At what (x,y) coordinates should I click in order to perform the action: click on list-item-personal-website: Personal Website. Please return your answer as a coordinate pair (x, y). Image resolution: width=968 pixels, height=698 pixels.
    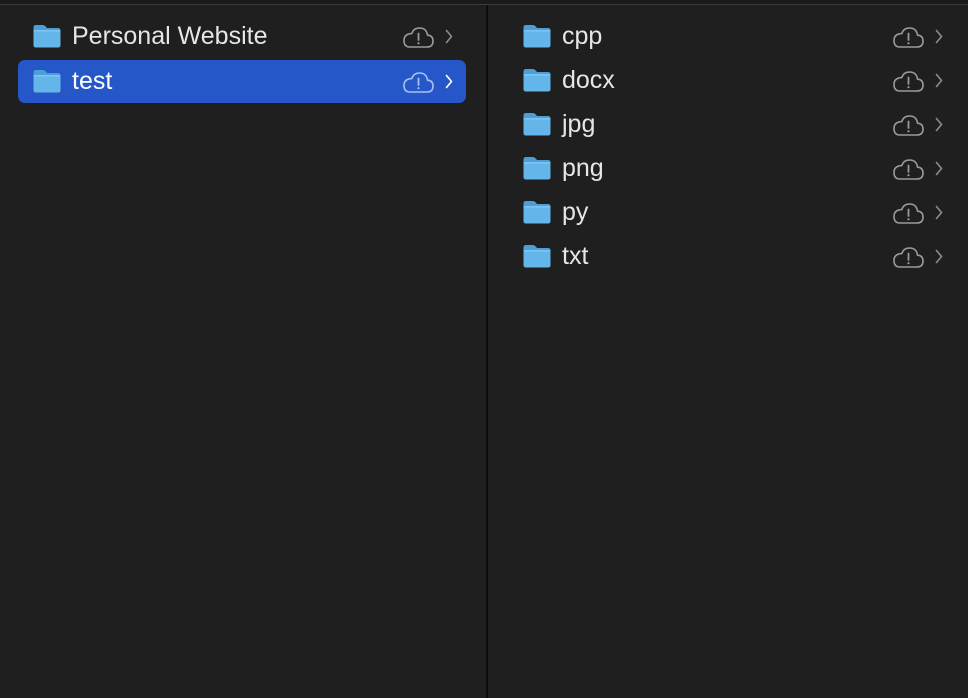
    Looking at the image, I should click on (242, 36).